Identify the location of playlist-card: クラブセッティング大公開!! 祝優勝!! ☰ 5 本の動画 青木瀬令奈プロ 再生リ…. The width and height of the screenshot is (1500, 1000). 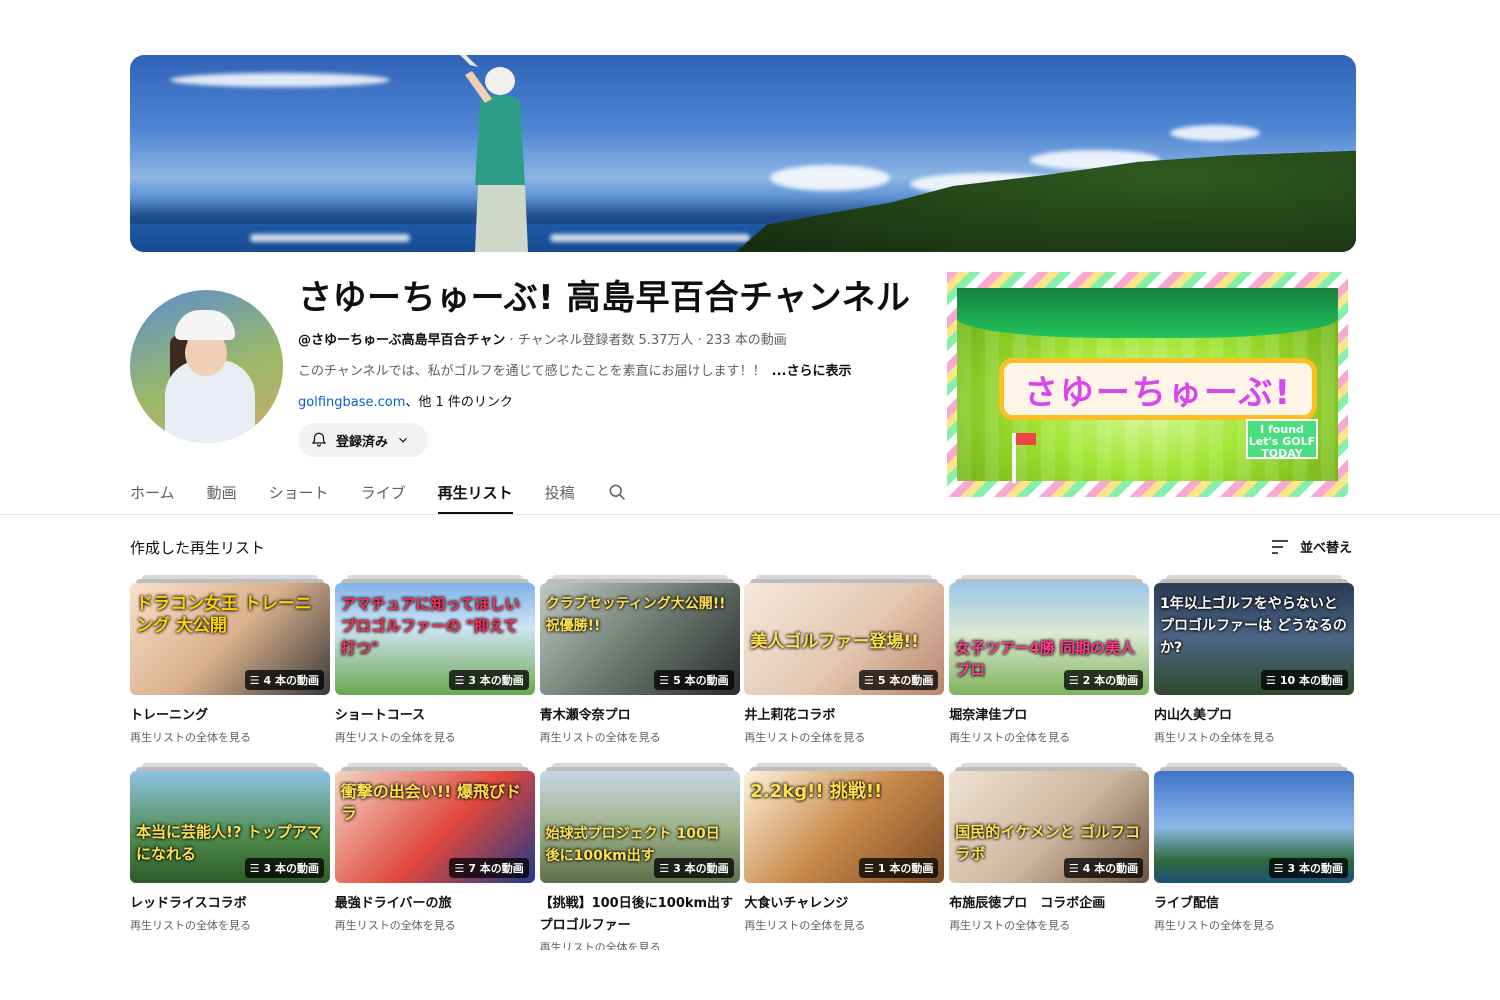
(639, 660).